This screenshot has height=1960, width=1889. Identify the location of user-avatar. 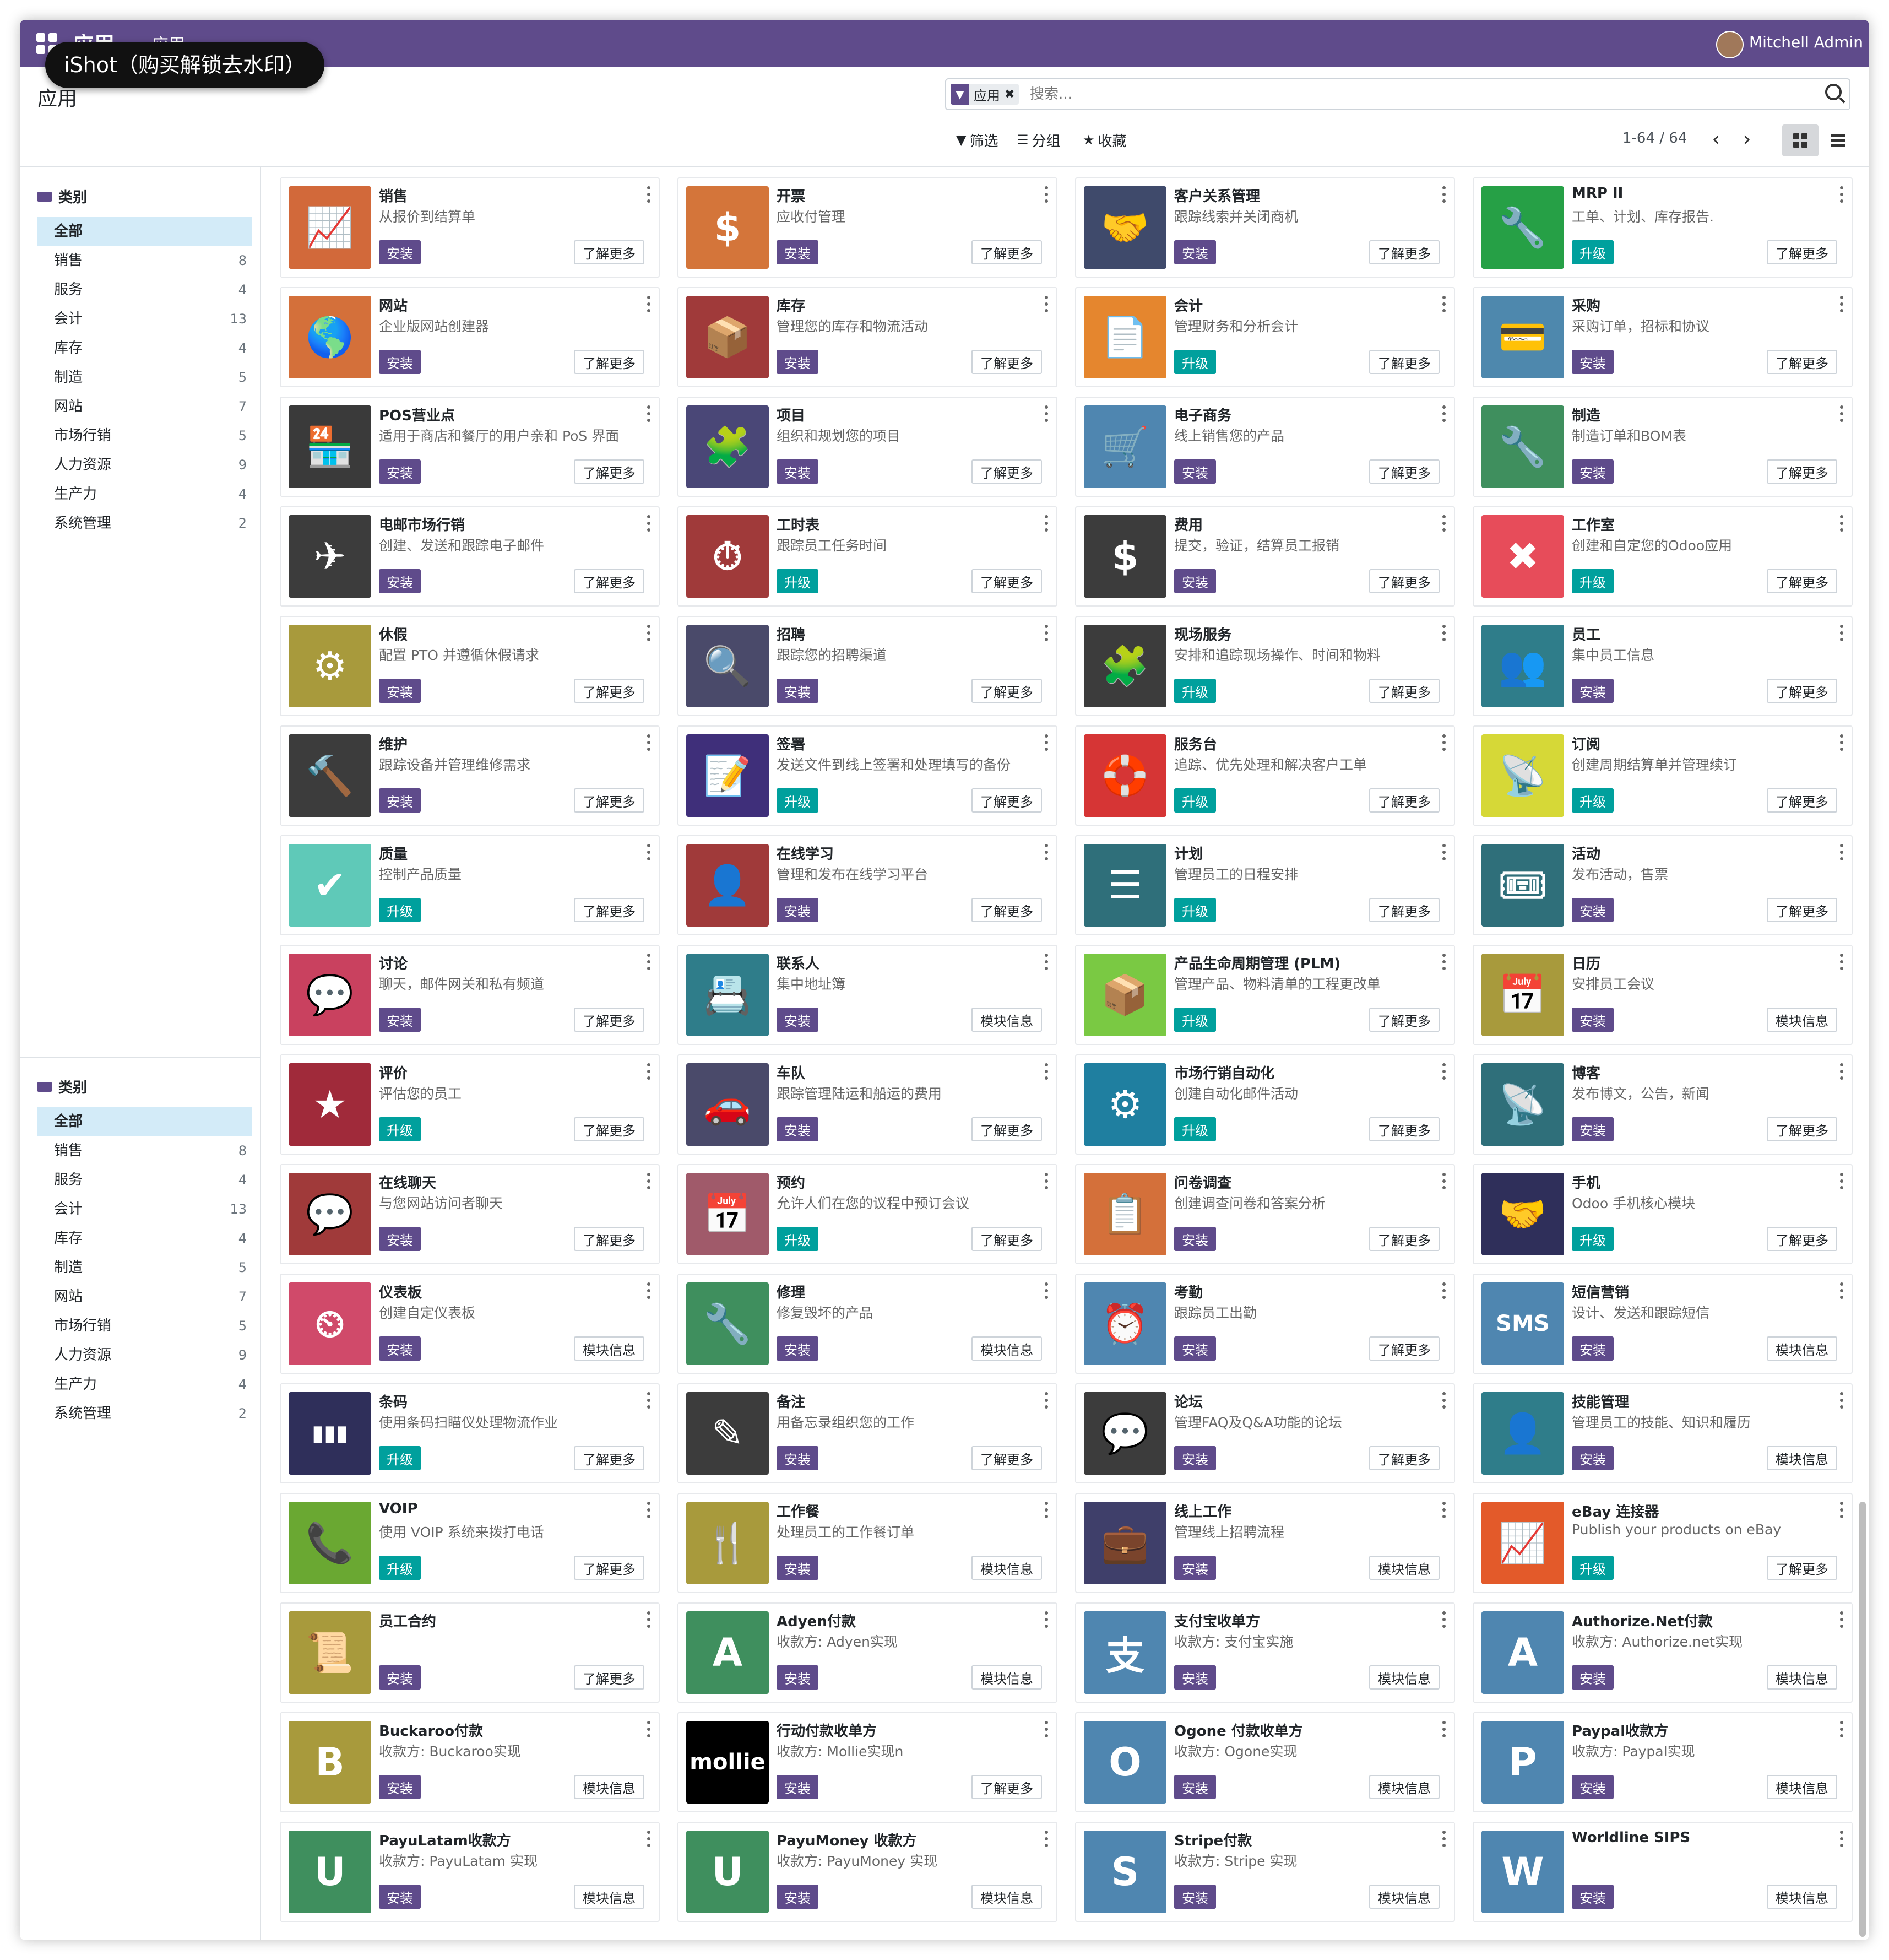
(1730, 44).